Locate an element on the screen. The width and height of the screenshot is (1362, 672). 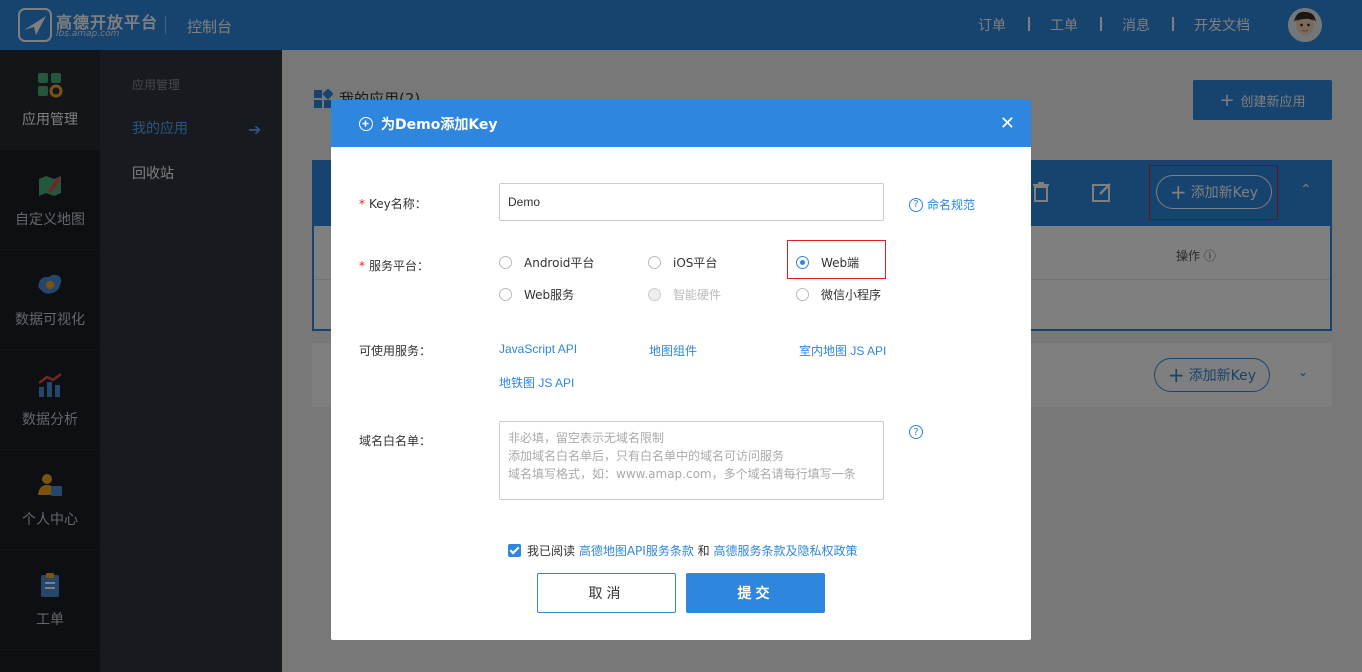
radio-android: Android平台 is located at coordinates (546, 262).